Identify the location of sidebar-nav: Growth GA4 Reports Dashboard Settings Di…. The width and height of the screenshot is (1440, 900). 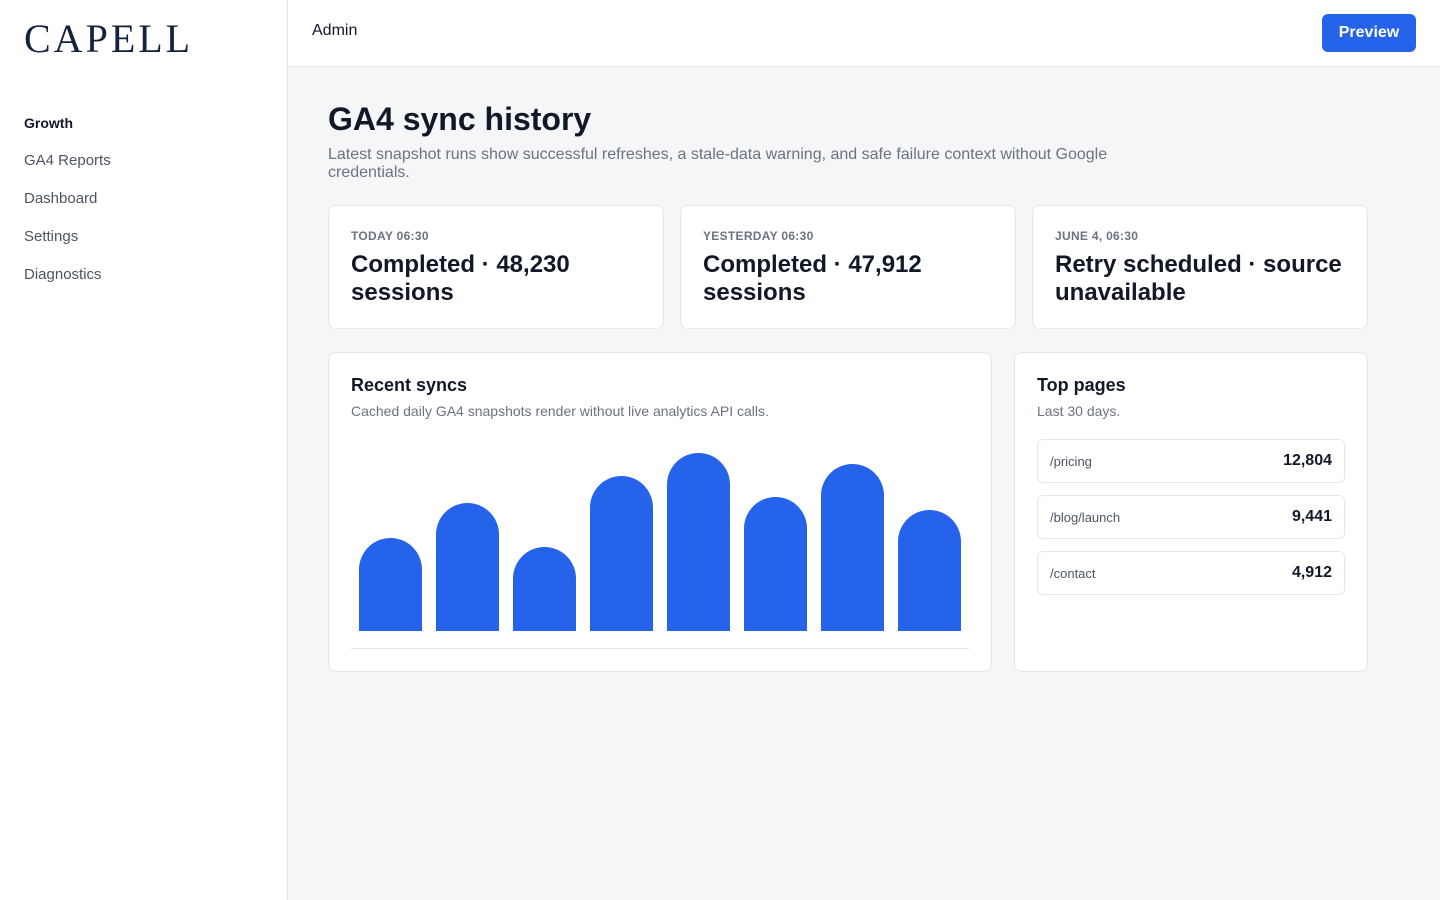
(67, 207).